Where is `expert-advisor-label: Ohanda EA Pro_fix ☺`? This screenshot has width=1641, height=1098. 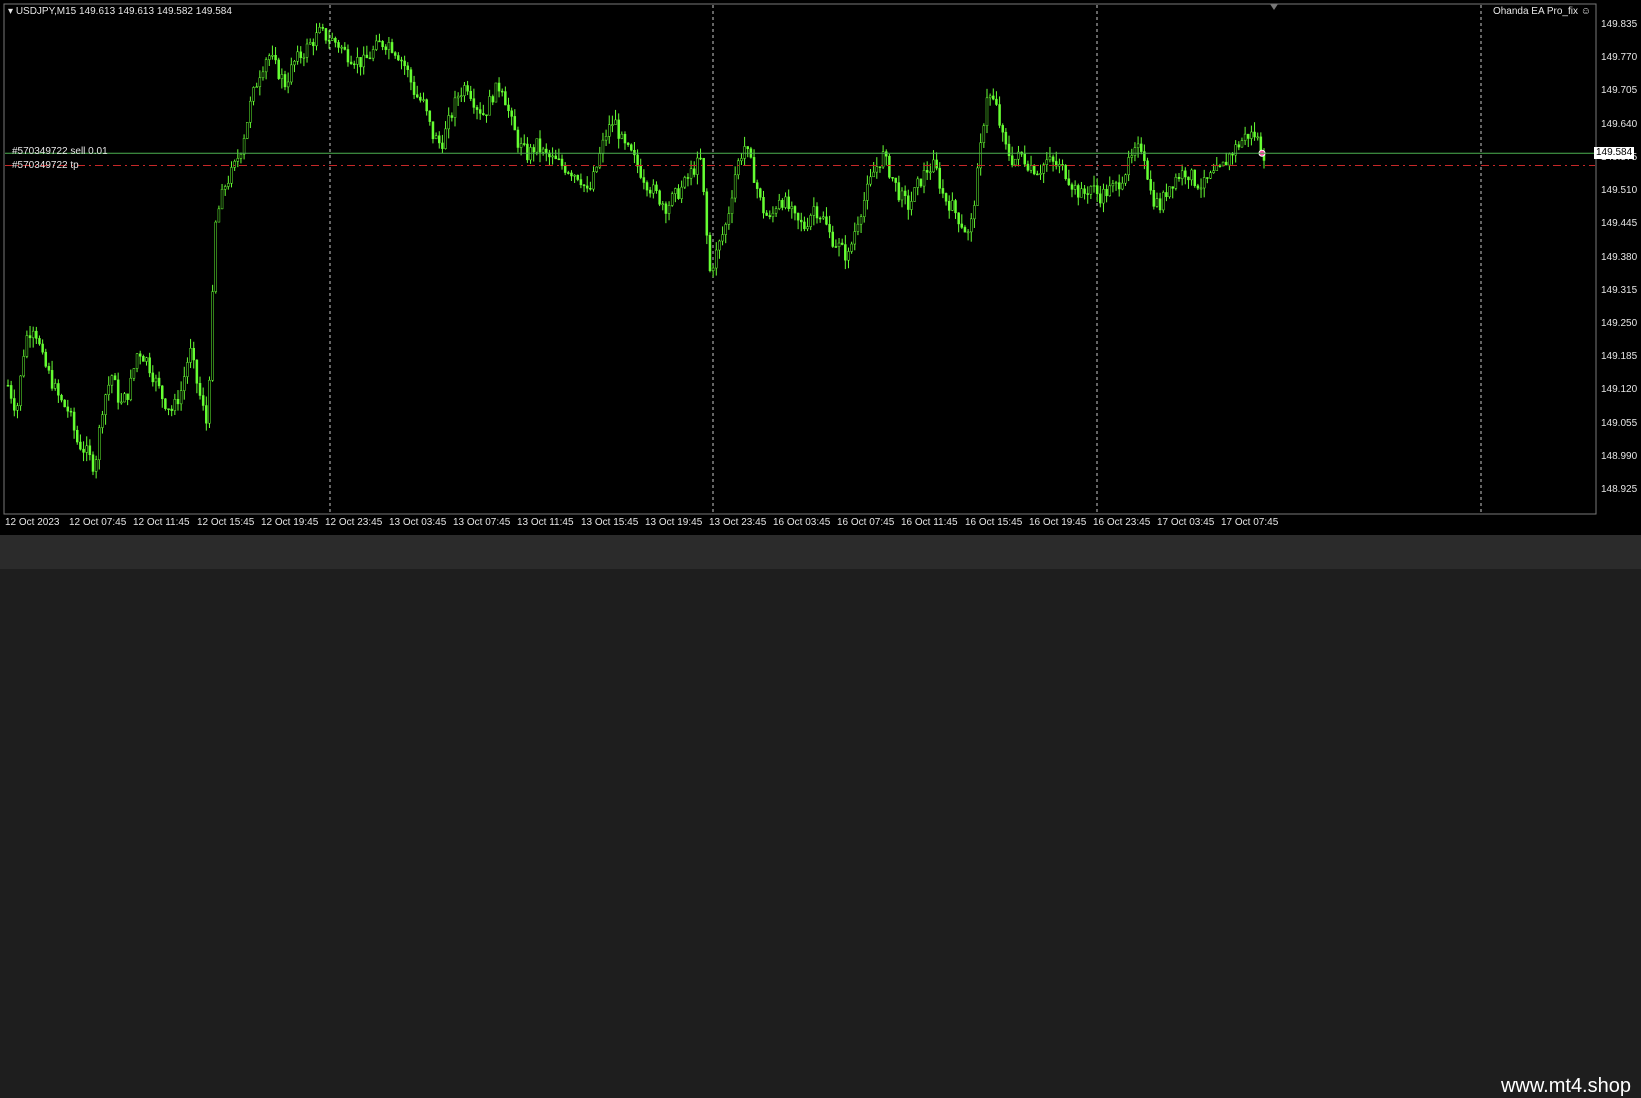 expert-advisor-label: Ohanda EA Pro_fix ☺ is located at coordinates (1542, 12).